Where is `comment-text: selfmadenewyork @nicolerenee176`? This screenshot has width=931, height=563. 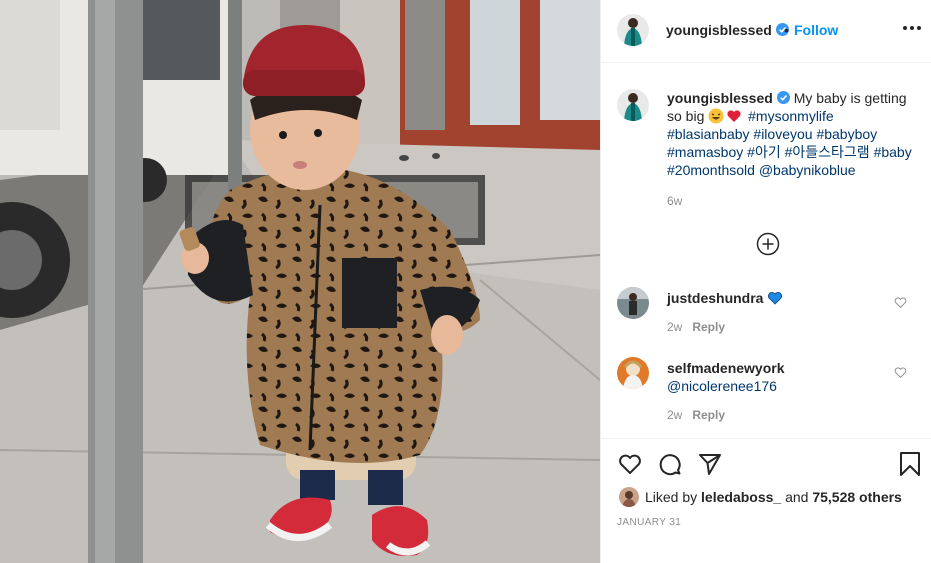 comment-text: selfmadenewyork @nicolerenee176 is located at coordinates (777, 377).